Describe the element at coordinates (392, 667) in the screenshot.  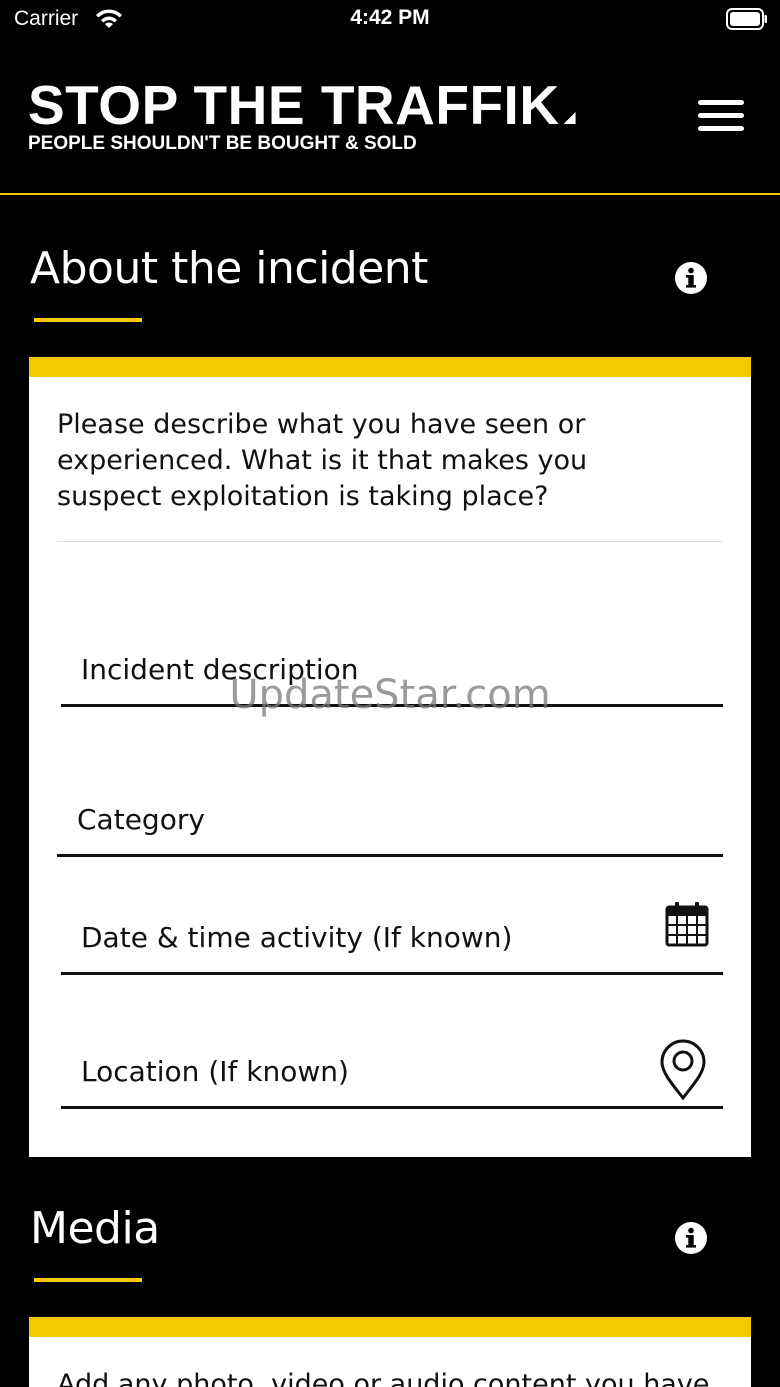
I see `incident-description-field: Incident description` at that location.